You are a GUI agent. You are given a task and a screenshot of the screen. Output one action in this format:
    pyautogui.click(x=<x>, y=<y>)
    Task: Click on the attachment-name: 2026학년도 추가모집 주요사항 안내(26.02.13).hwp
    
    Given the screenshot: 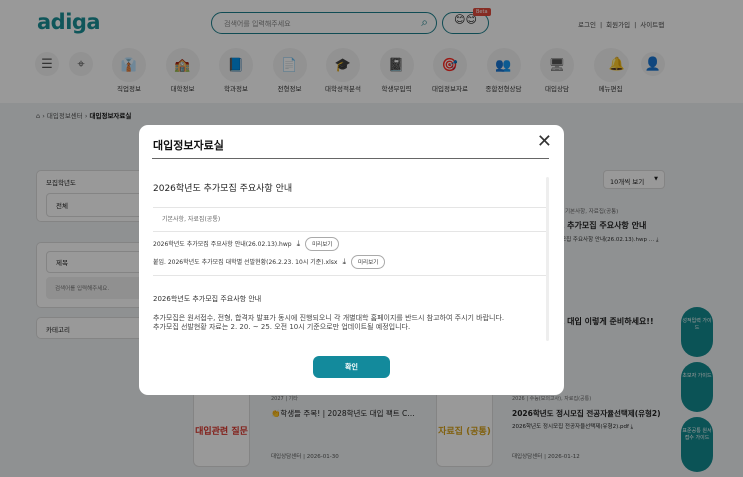 What is the action you would take?
    pyautogui.click(x=222, y=243)
    